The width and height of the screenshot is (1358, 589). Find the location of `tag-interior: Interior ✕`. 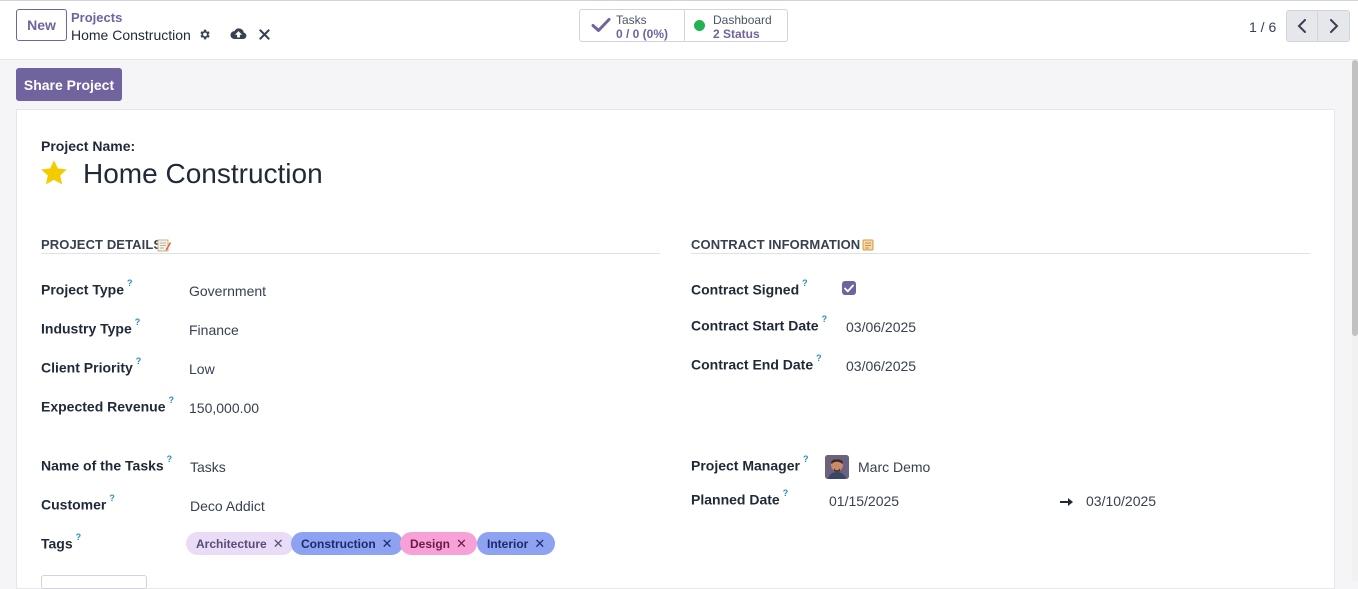

tag-interior: Interior ✕ is located at coordinates (516, 543).